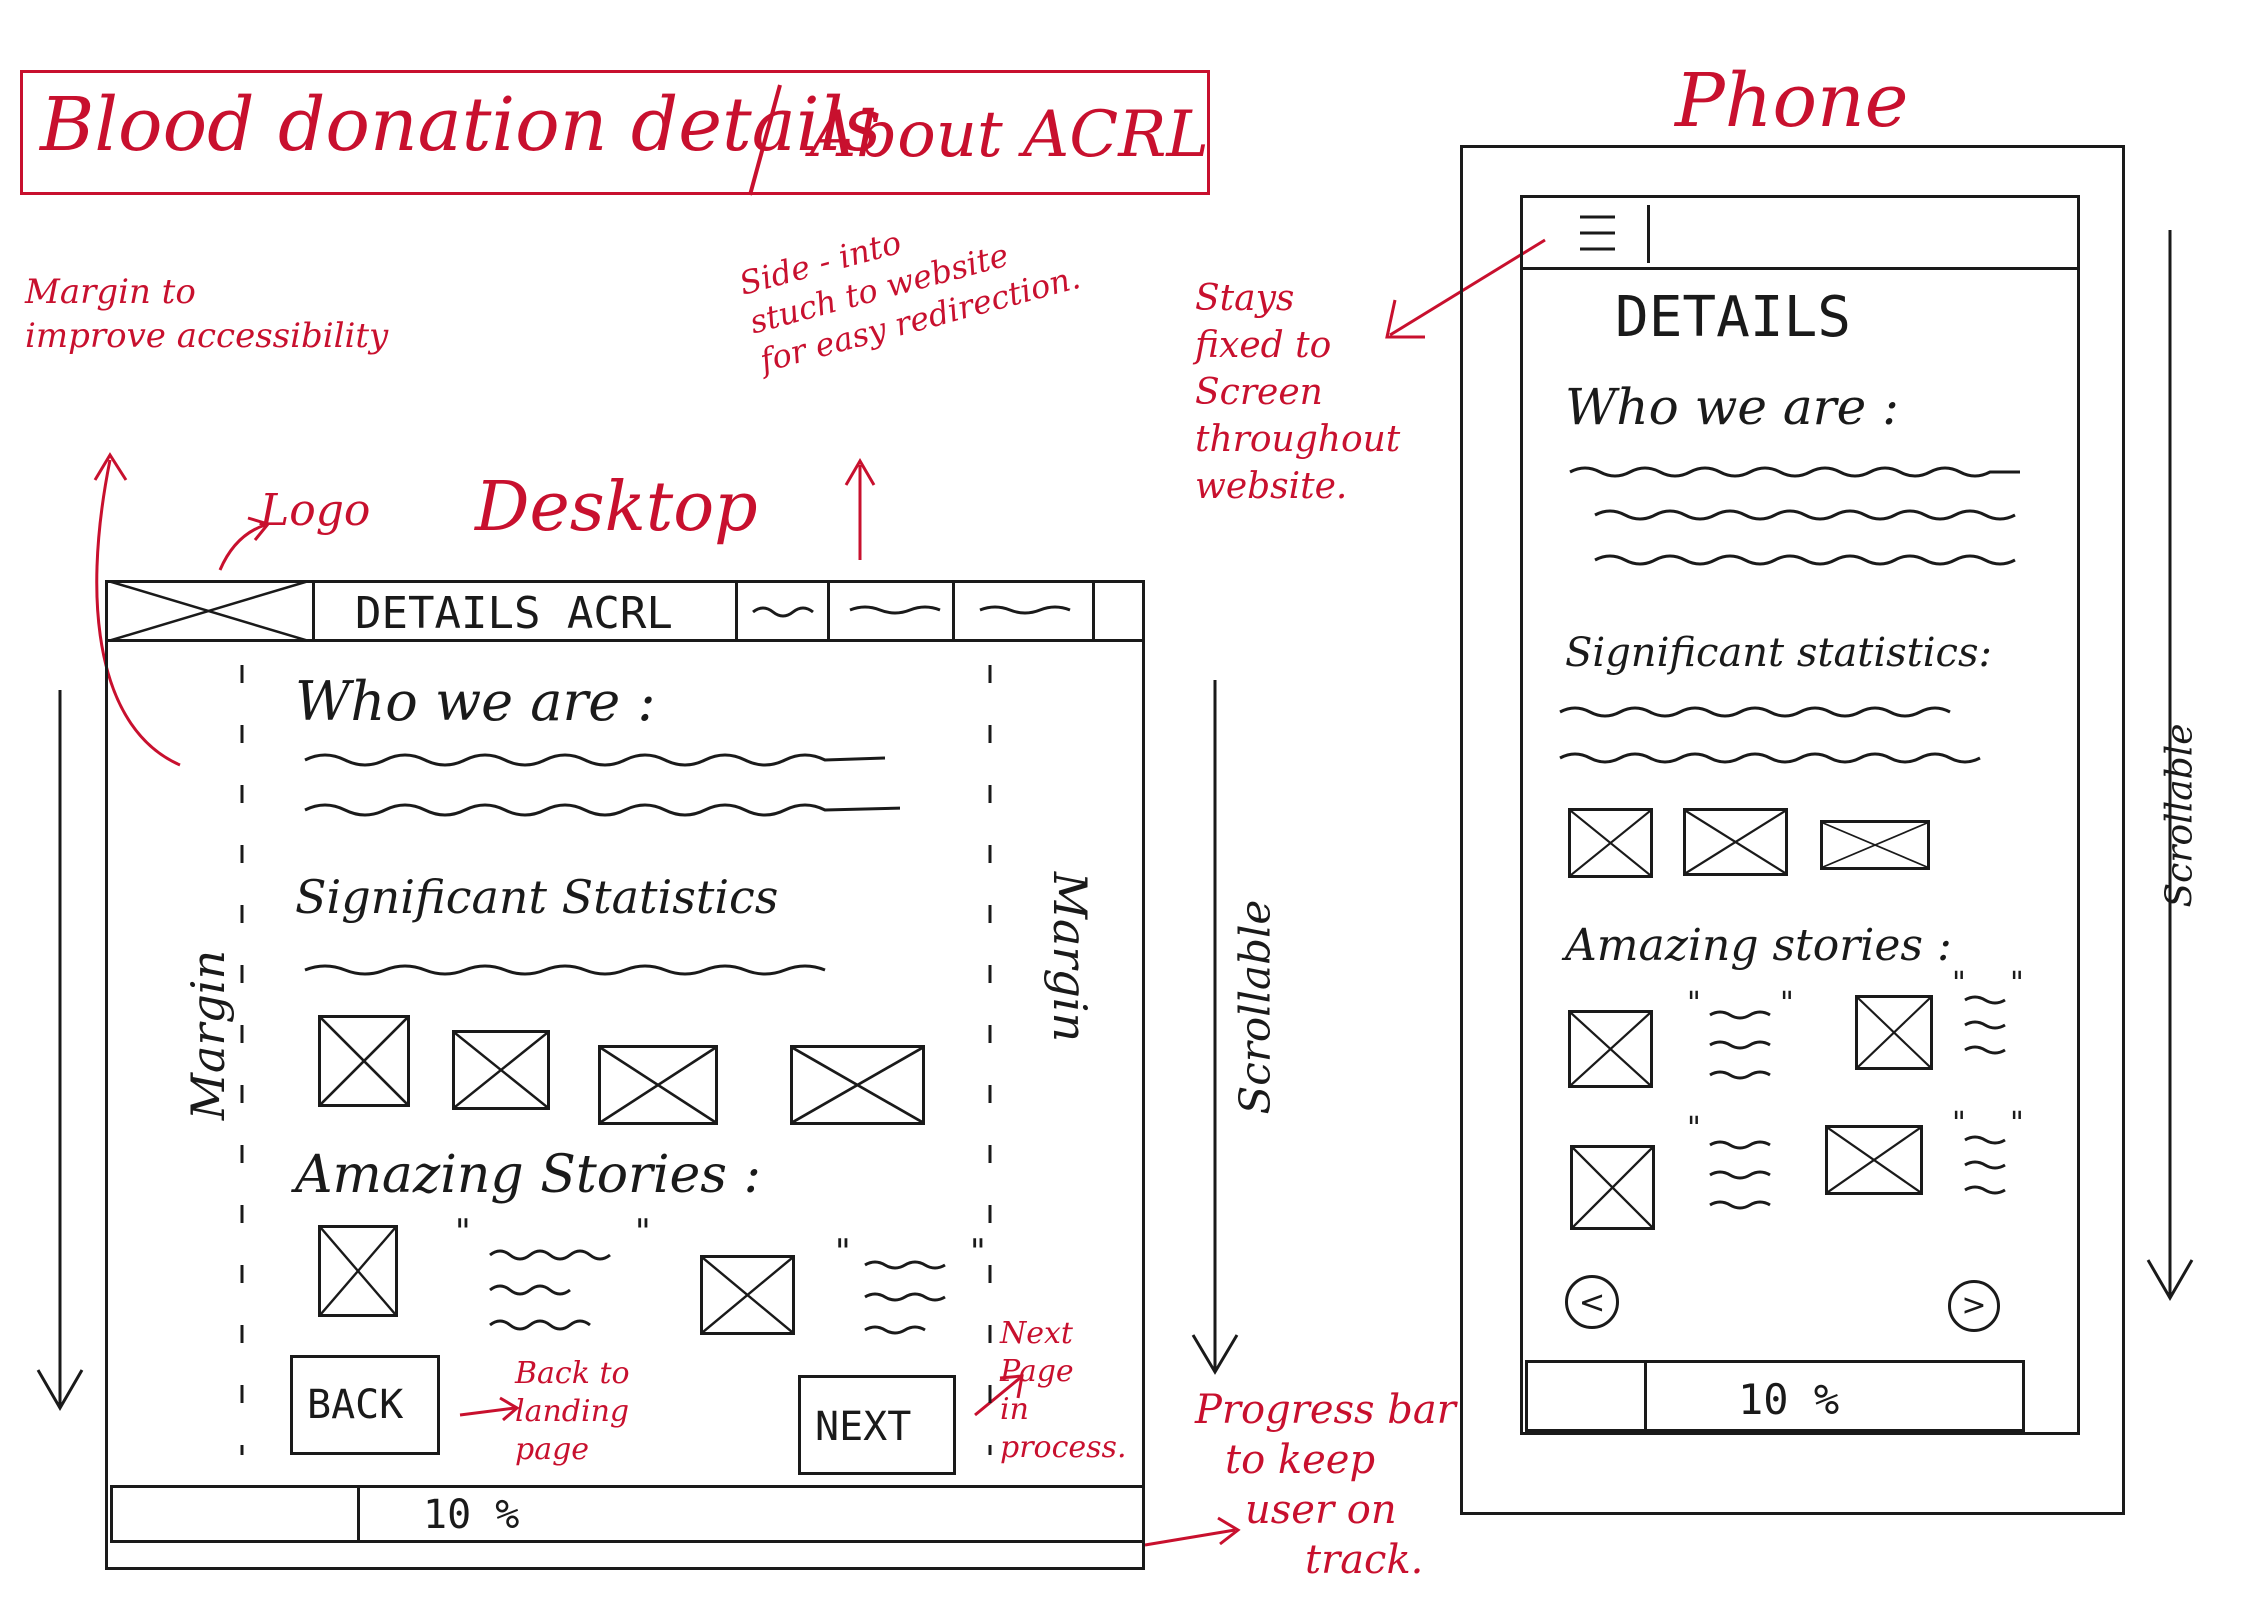  I want to click on desktop-story-text-2: " ", so click(910, 1285).